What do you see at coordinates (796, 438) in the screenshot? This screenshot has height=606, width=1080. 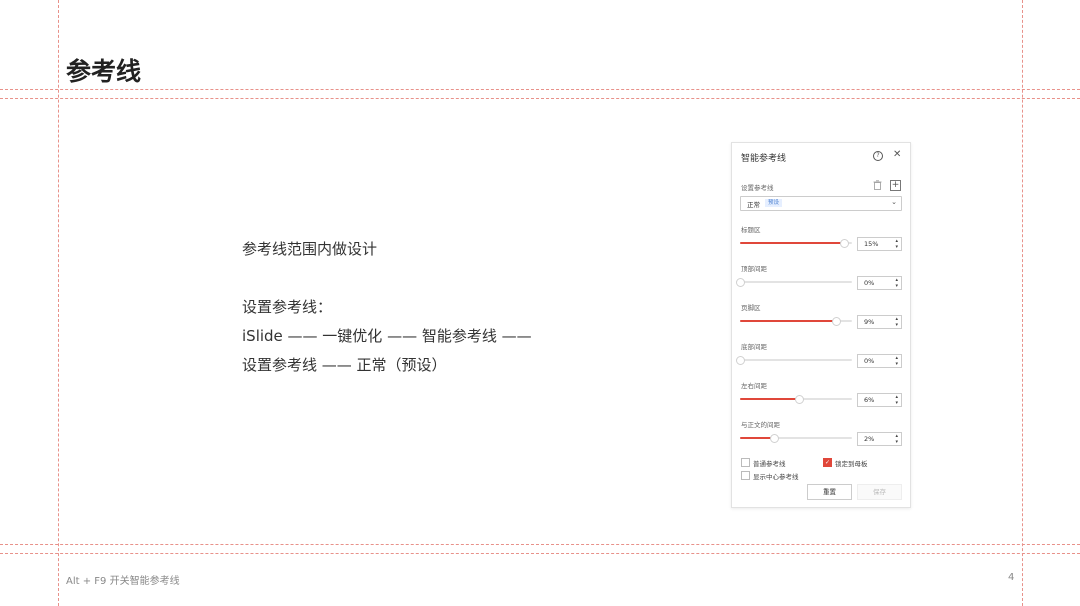 I see `body-spacing-slider` at bounding box center [796, 438].